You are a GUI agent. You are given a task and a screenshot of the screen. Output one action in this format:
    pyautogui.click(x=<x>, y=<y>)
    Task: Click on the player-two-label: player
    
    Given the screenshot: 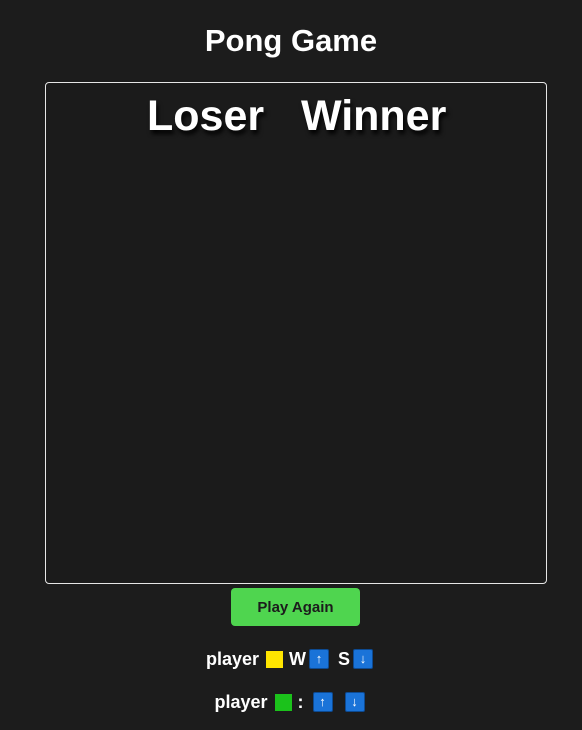 What is the action you would take?
    pyautogui.click(x=241, y=701)
    